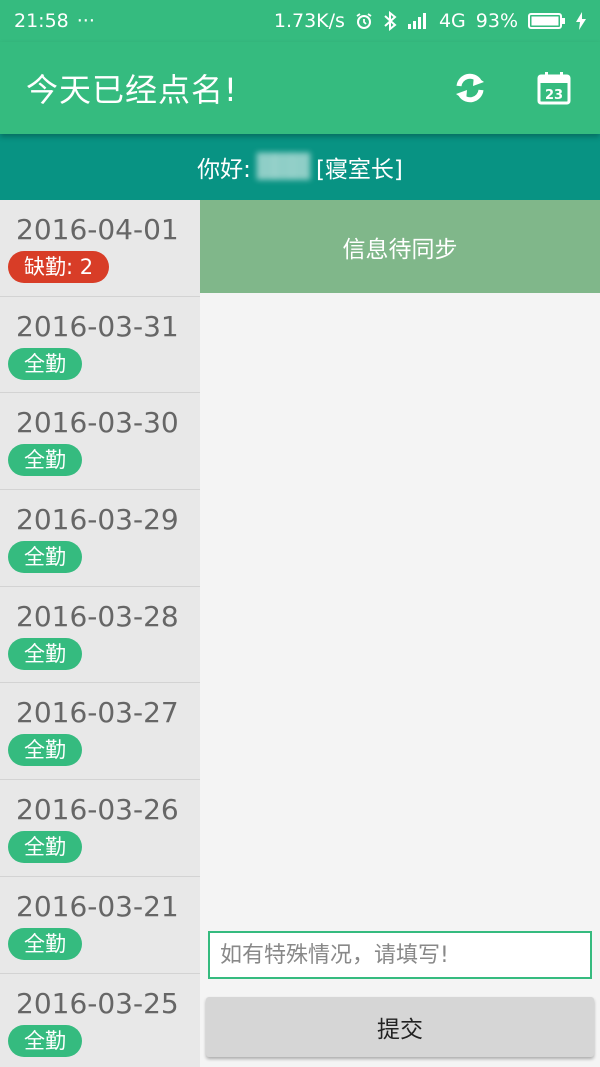 The height and width of the screenshot is (1067, 600). I want to click on status-bar: 21:58 ··· 1.73K/s 4G 93%, so click(300, 21).